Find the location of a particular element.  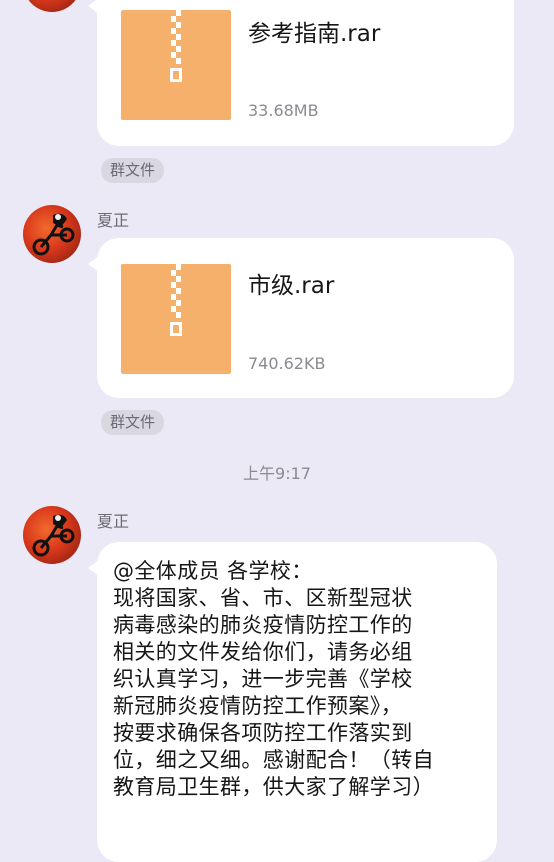

message-line: 新冠肺炎疫情防控工作预案》， is located at coordinates (258, 706).